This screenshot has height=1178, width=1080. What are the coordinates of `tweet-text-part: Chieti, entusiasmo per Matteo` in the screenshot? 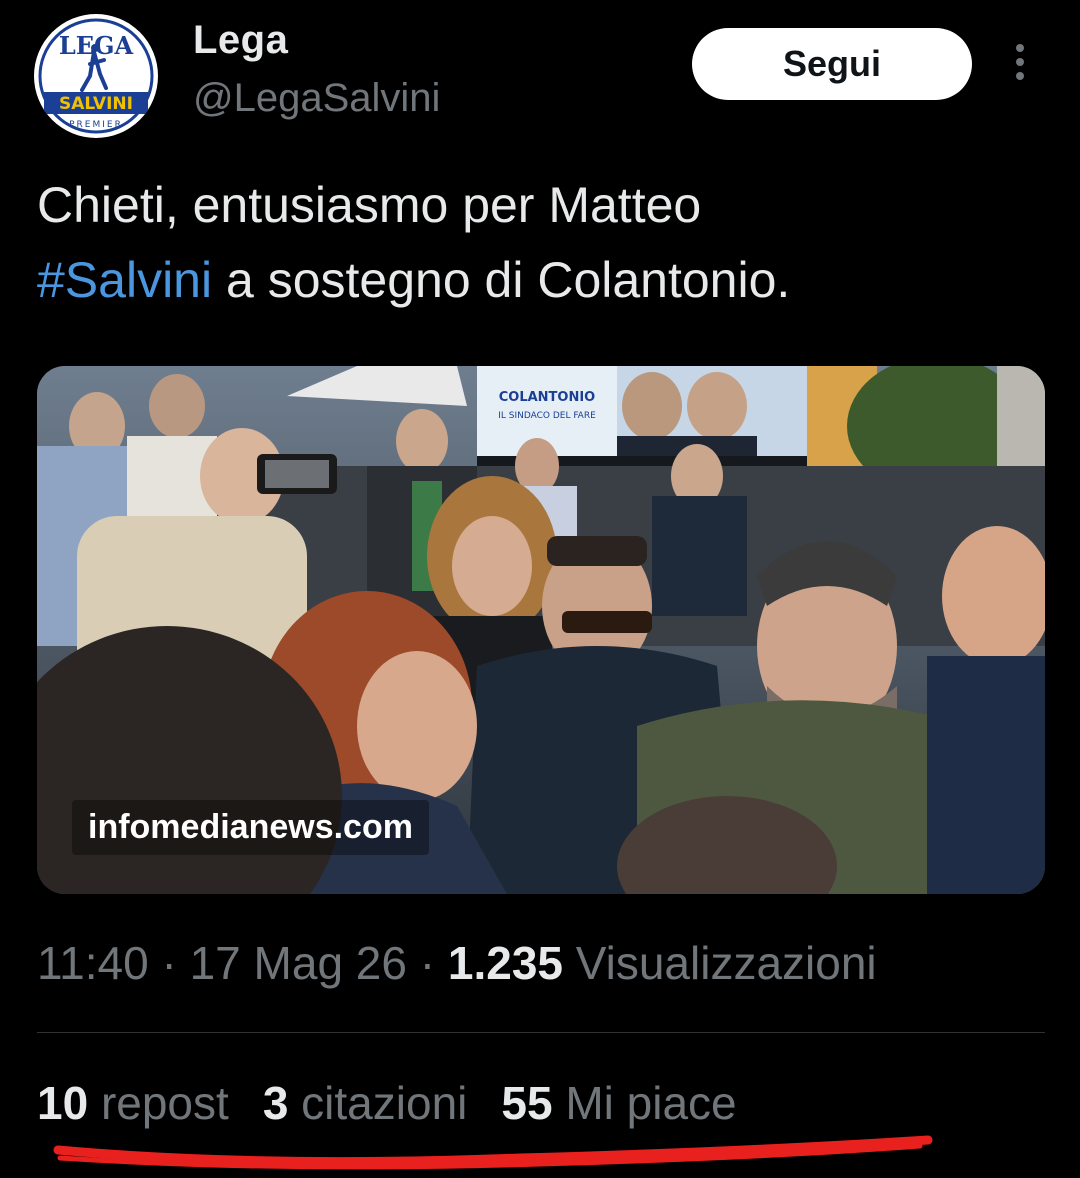 It's located at (369, 205).